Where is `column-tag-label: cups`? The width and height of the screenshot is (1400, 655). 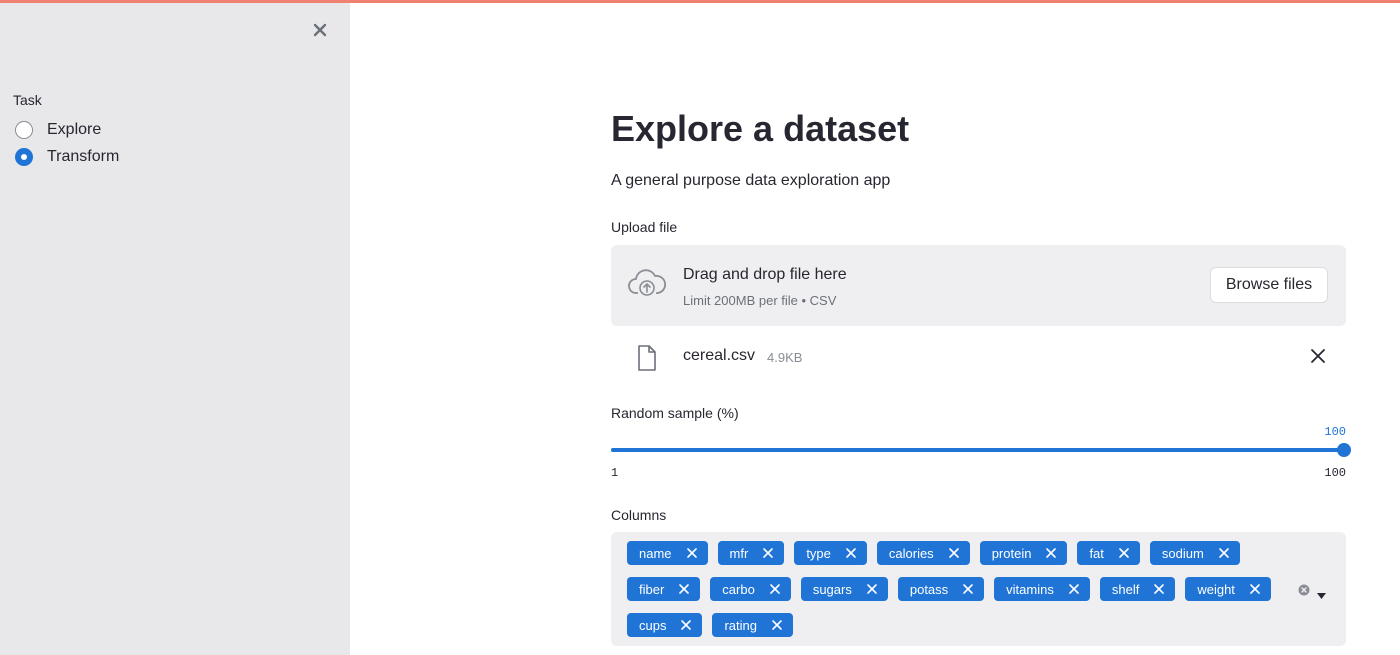
column-tag-label: cups is located at coordinates (653, 625).